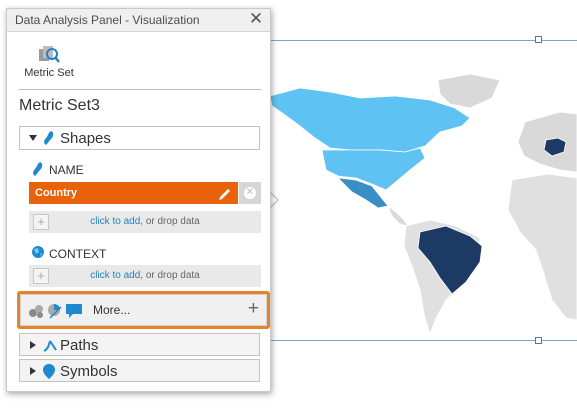 This screenshot has height=409, width=577. I want to click on section-paths-label: Paths, so click(79, 345).